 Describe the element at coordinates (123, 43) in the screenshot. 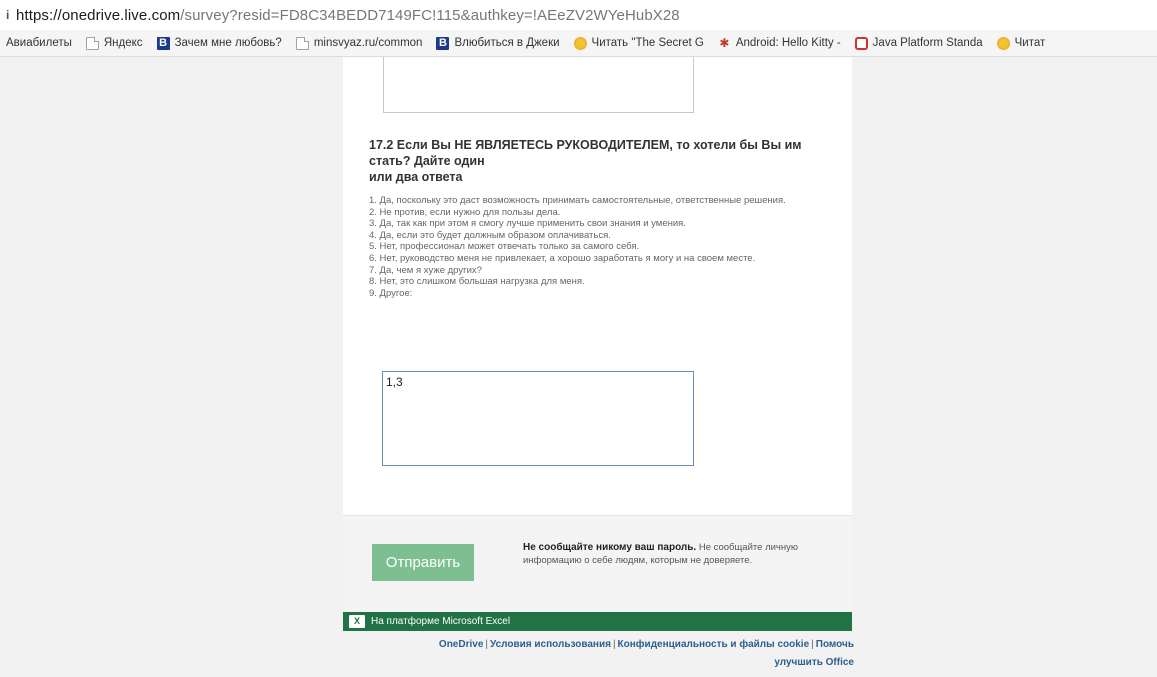

I see `bookmark-label: Яндекс` at that location.